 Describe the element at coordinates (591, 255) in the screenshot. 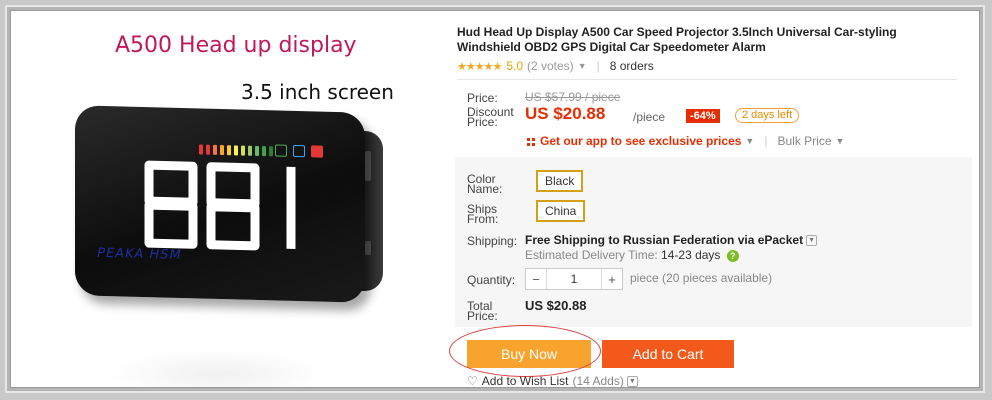

I see `estimate-label: Estimated Delivery Time:` at that location.